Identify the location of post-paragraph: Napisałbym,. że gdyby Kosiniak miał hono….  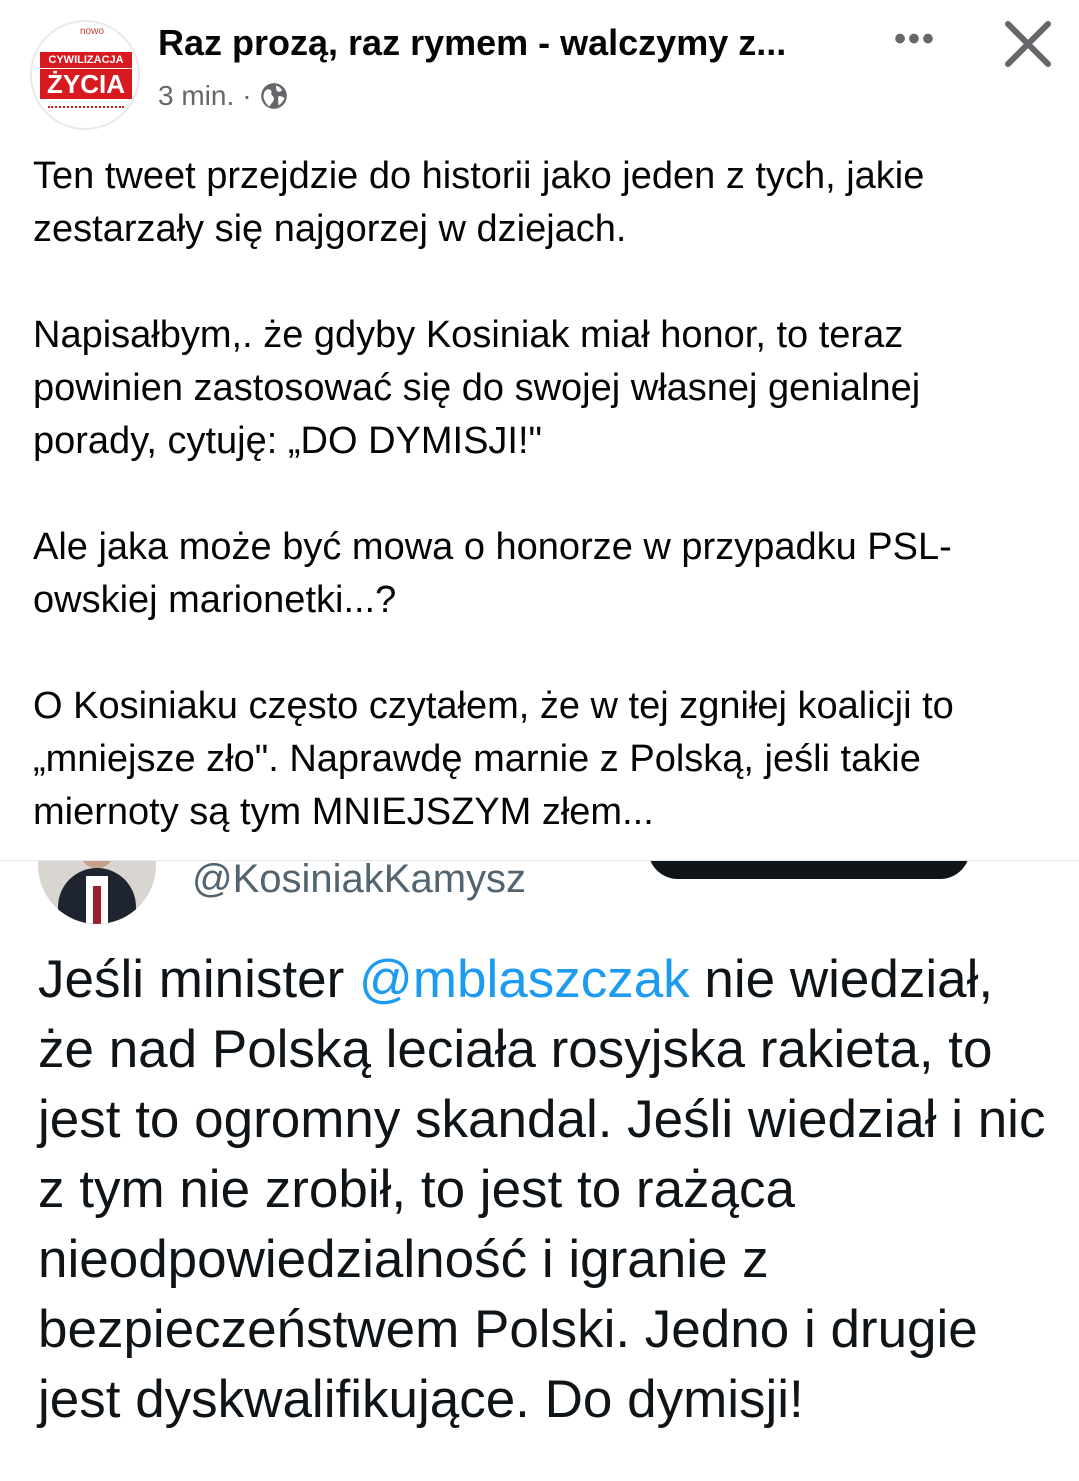
(477, 388).